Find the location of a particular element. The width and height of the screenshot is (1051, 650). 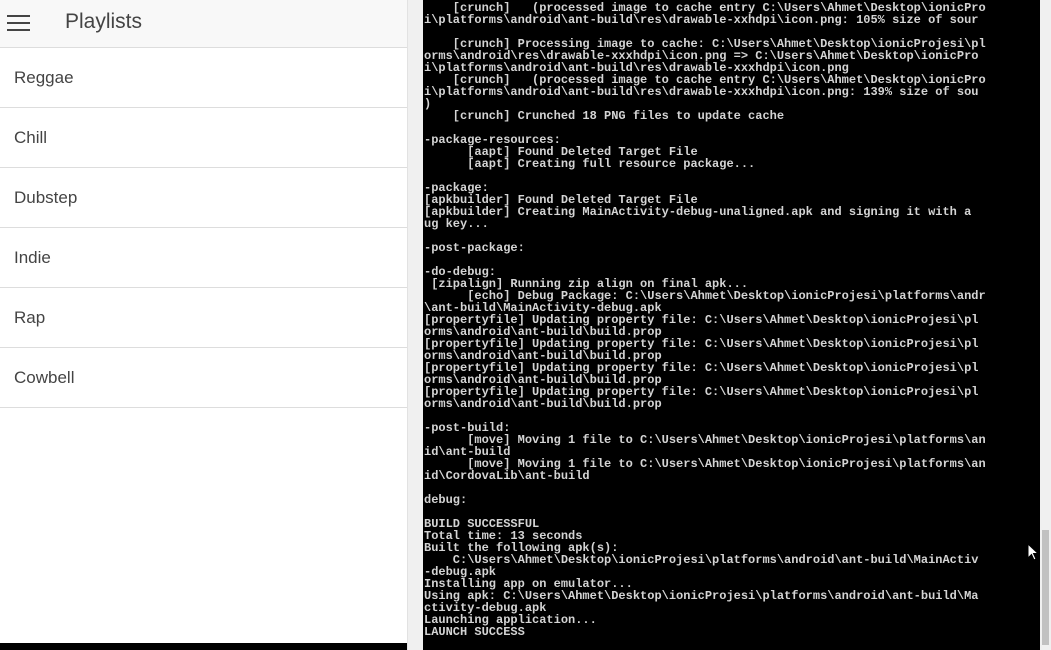

app-header: Playlists is located at coordinates (203, 24).